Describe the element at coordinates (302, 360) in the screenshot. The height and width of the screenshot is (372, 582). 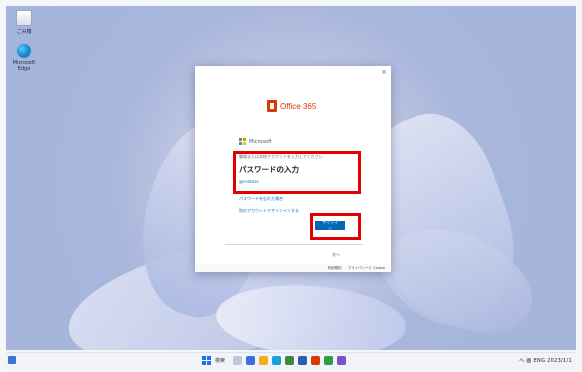
I see `mail-icon` at that location.